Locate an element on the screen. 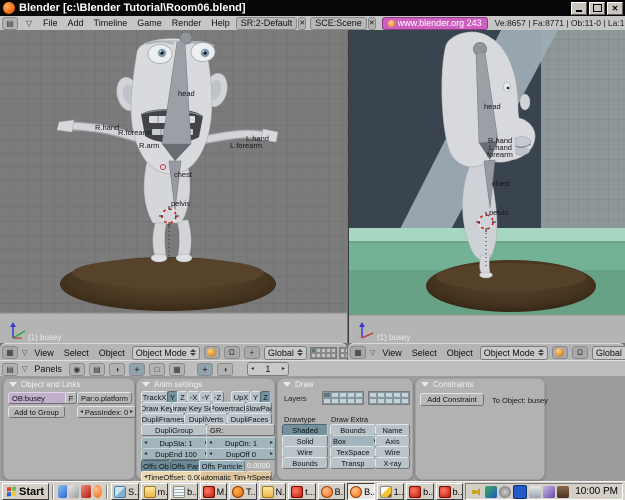 The height and width of the screenshot is (500, 625). drawtype-bounds-button: Bounds is located at coordinates (305, 463).